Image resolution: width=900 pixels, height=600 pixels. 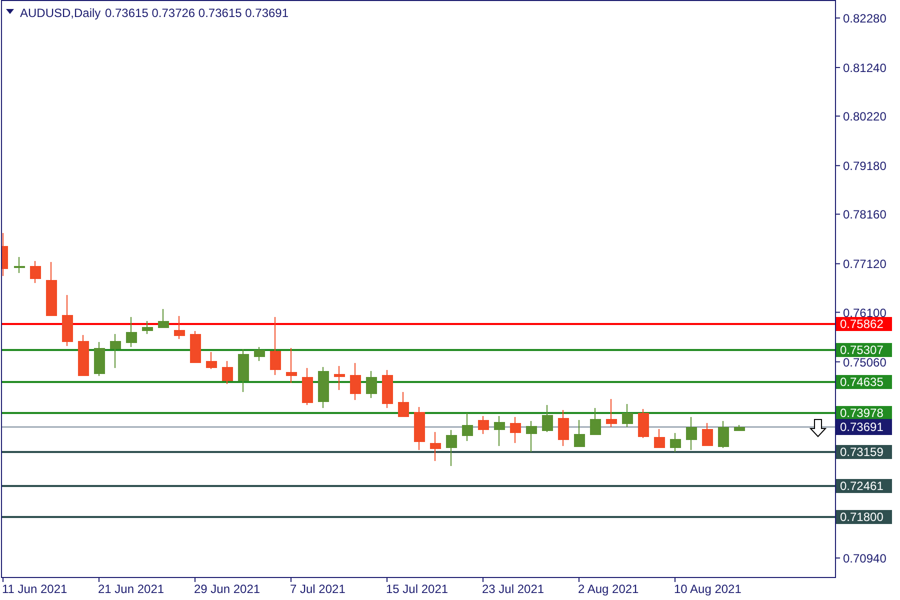 I want to click on price-tick-label: 0.75060, so click(x=864, y=362).